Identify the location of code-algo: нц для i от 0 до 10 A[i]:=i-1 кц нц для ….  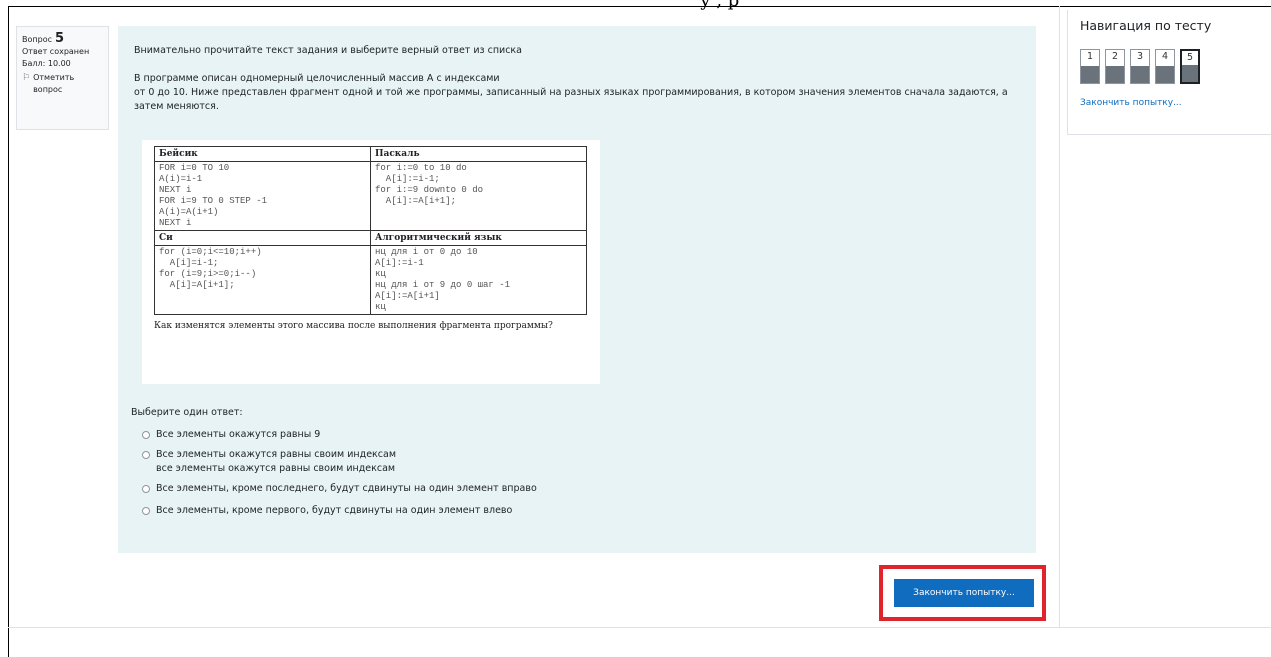
(443, 279).